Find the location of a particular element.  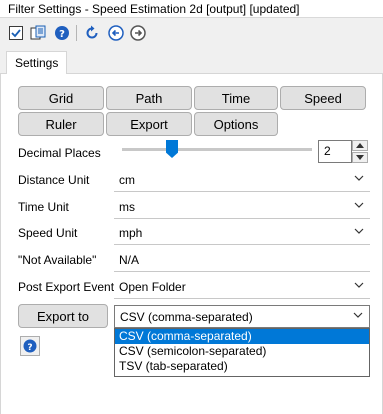

dropdown-option-csv-semicolon: CSV (semicolon-separated) is located at coordinates (242, 351).